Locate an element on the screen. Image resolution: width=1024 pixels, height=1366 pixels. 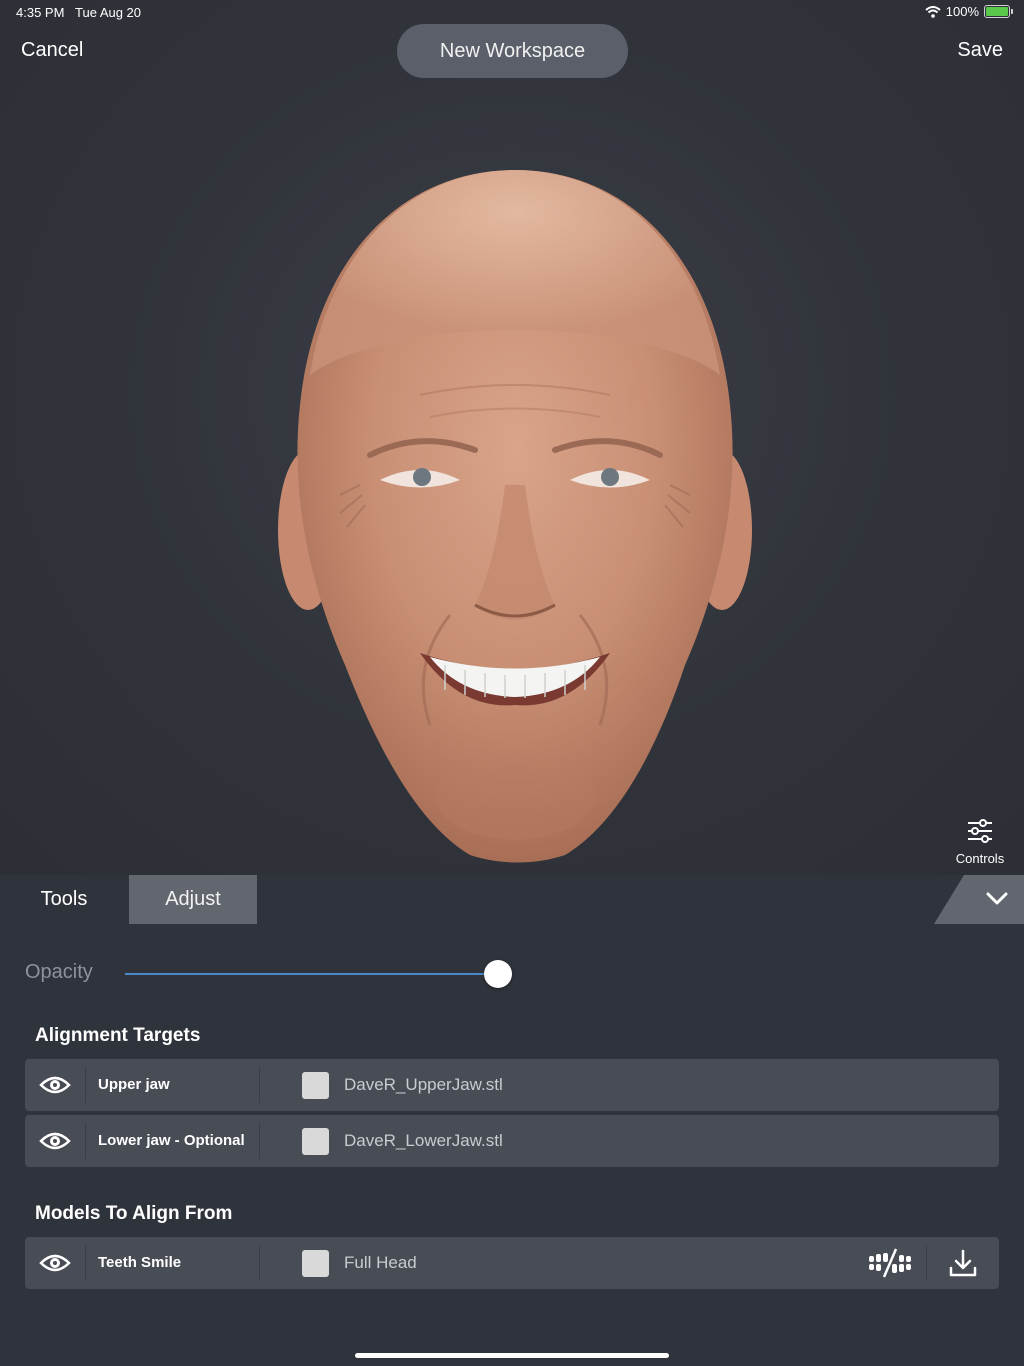
status-date: Tue Aug 20 is located at coordinates (108, 12).